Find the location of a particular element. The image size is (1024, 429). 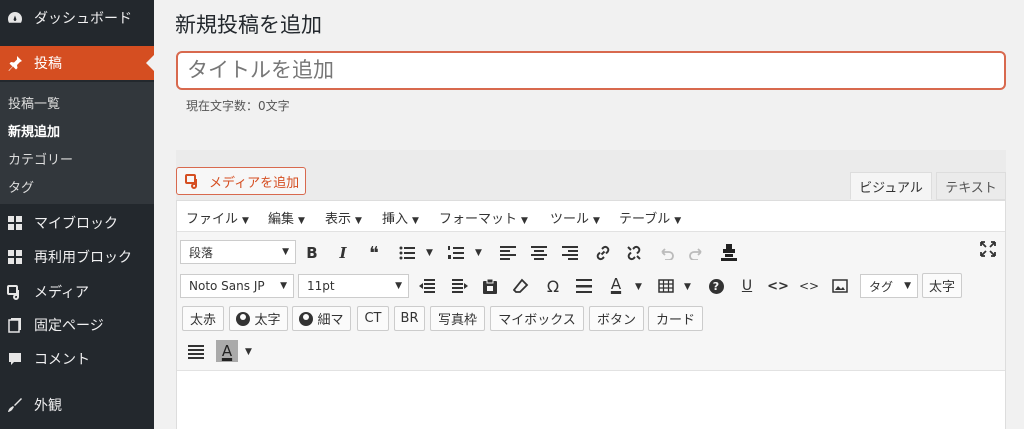

ct-button: CT is located at coordinates (373, 318).